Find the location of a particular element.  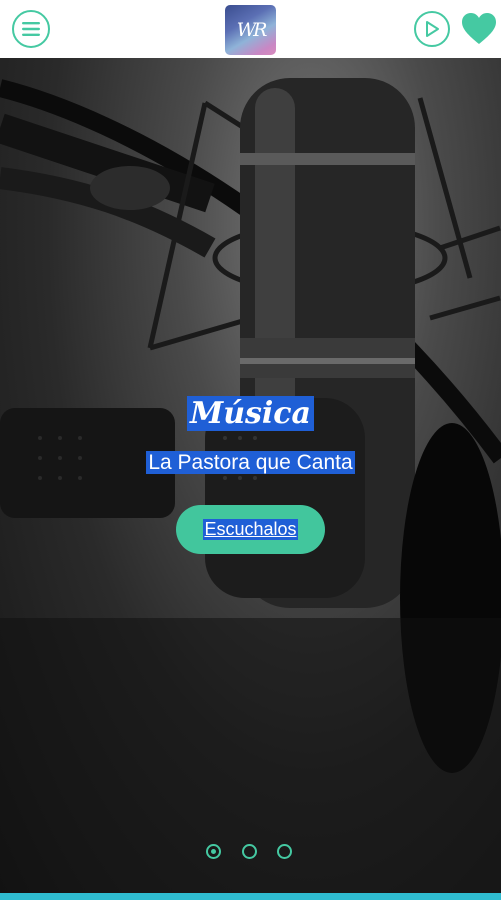

hero-title: Música is located at coordinates (250, 414).